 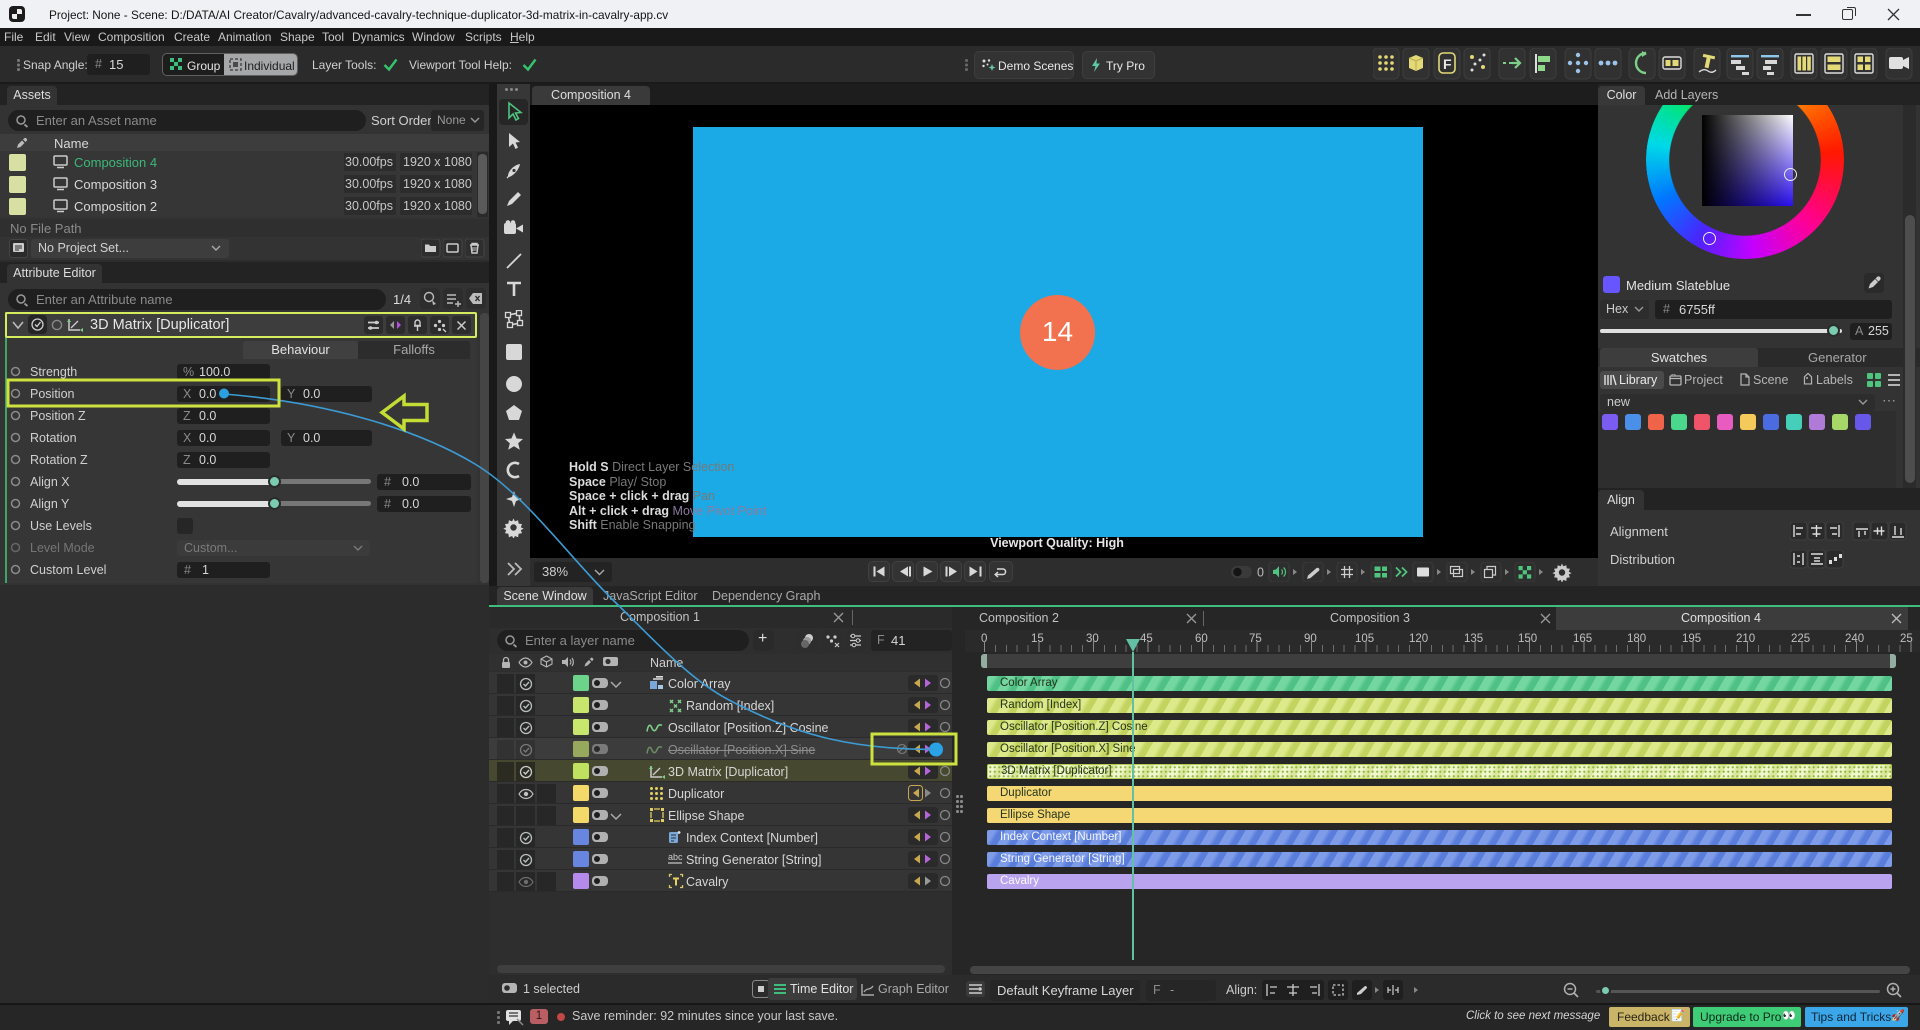 I want to click on svg-text: F, so click(x=1447, y=64).